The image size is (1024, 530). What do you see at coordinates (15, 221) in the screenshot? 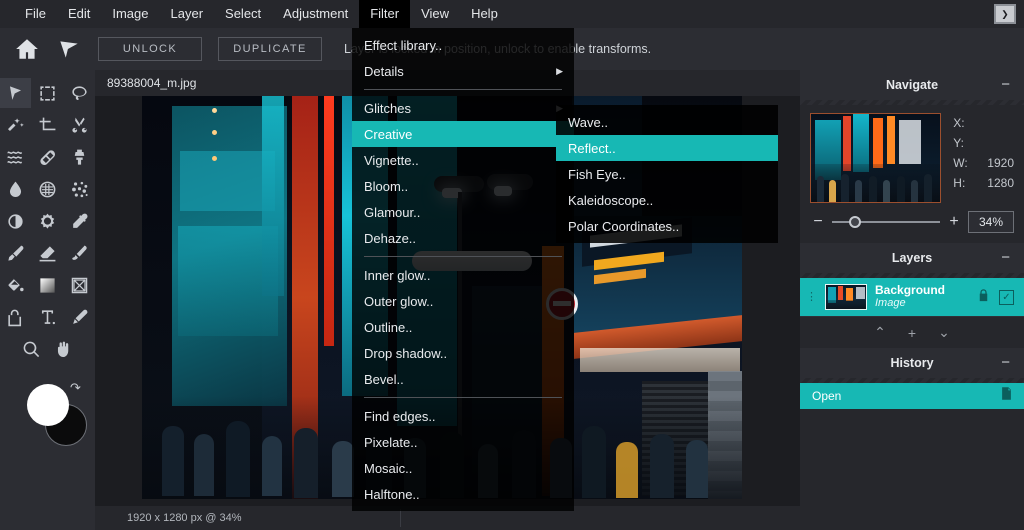
I see `contrast-tool` at bounding box center [15, 221].